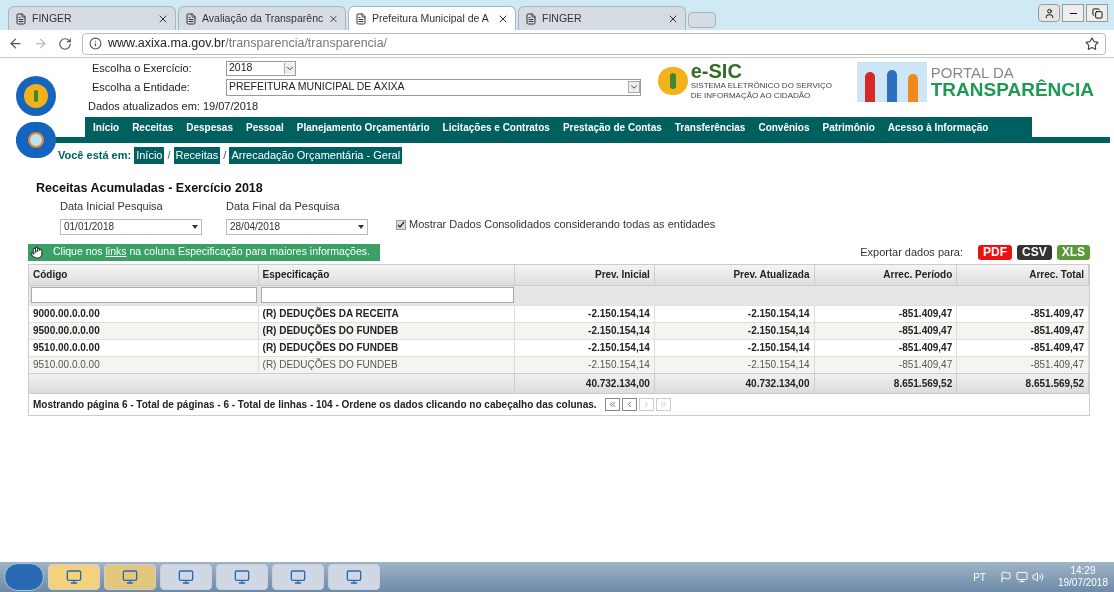  Describe the element at coordinates (149, 155) in the screenshot. I see `breadcrumb-link: Início` at that location.